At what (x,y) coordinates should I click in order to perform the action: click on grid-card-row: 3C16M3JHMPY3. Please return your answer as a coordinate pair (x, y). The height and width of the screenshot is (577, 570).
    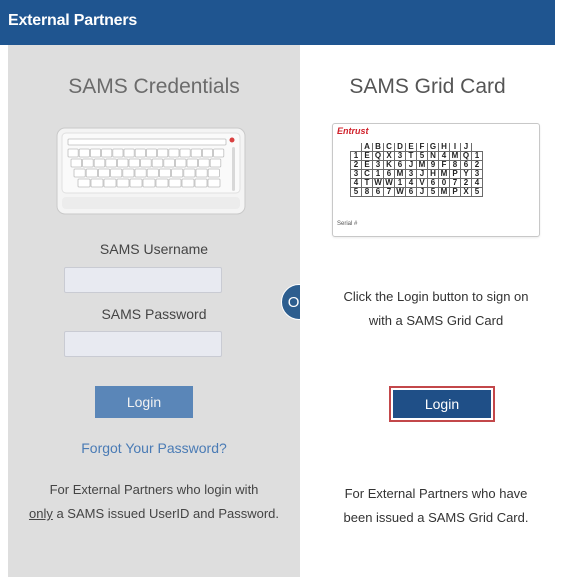
    Looking at the image, I should click on (416, 174).